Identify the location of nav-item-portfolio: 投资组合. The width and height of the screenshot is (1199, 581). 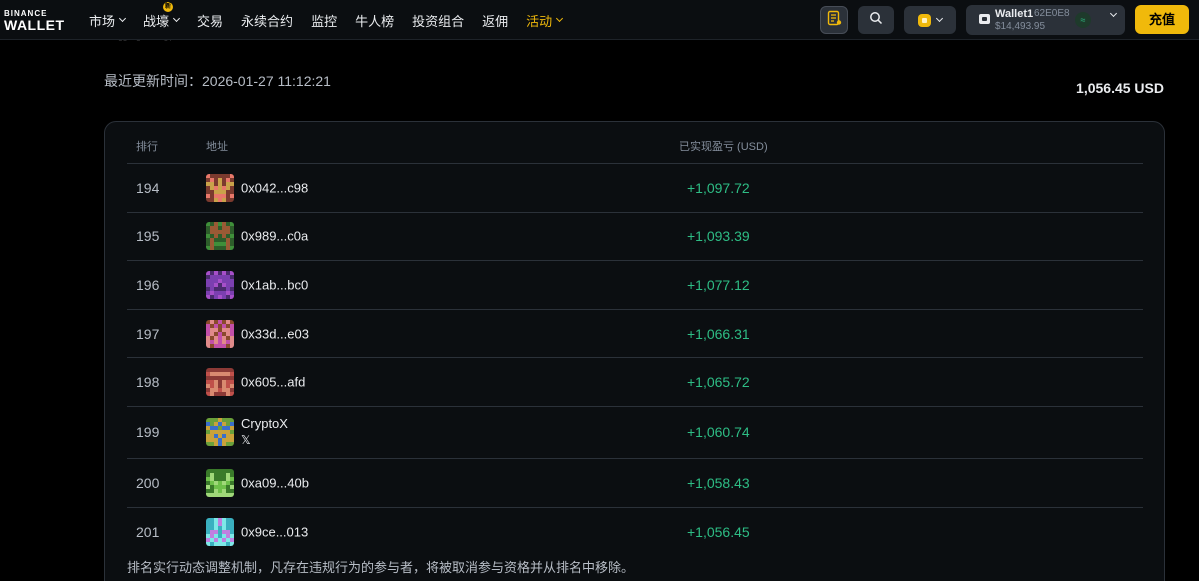
(438, 20).